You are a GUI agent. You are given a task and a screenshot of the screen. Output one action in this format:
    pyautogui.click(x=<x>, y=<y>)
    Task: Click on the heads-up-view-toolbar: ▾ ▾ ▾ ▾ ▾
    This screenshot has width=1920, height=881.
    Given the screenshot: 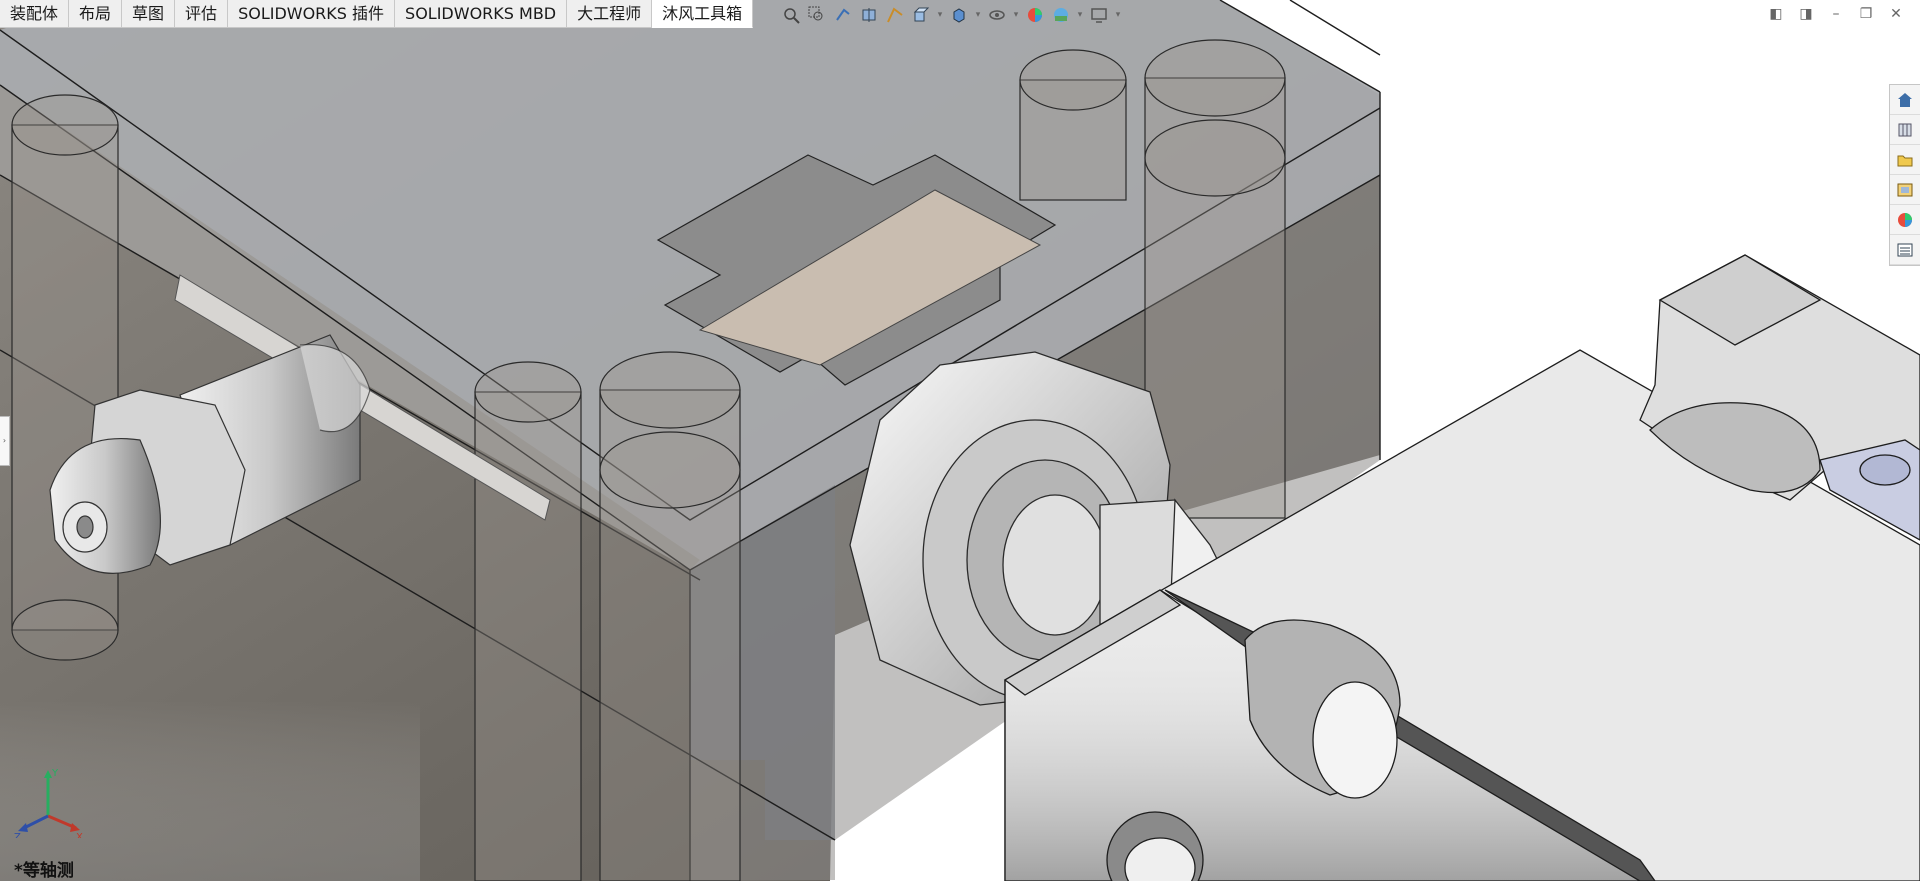 What is the action you would take?
    pyautogui.click(x=951, y=15)
    